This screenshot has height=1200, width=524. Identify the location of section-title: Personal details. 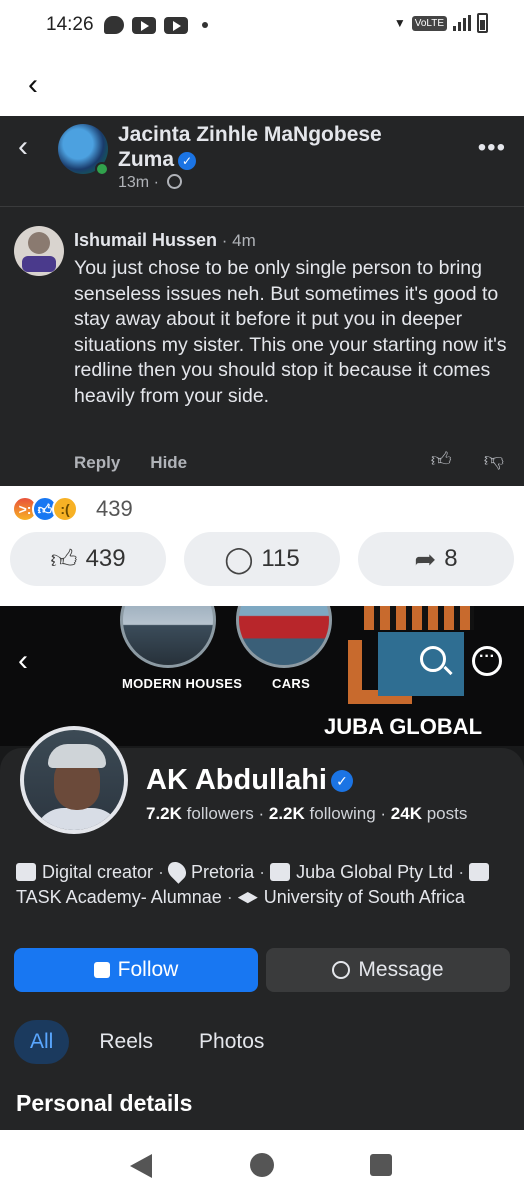
(104, 1103).